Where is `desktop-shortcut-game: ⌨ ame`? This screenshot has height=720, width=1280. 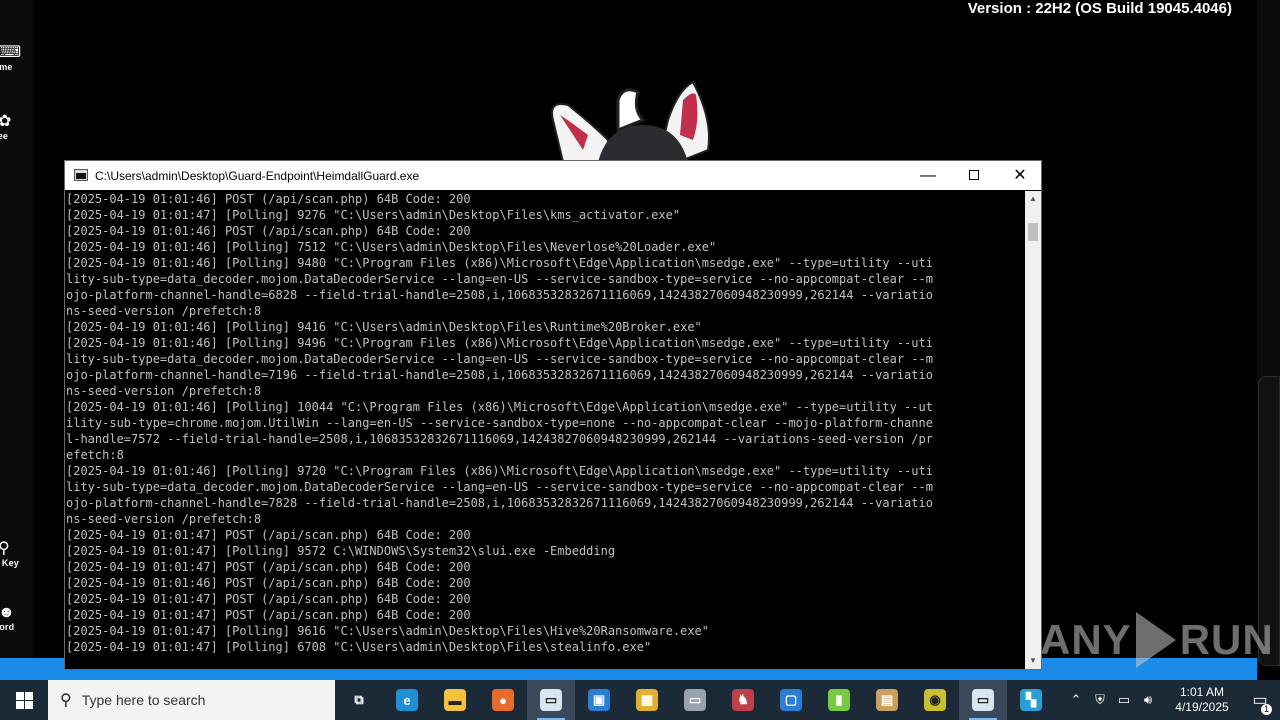 desktop-shortcut-game: ⌨ ame is located at coordinates (16, 58).